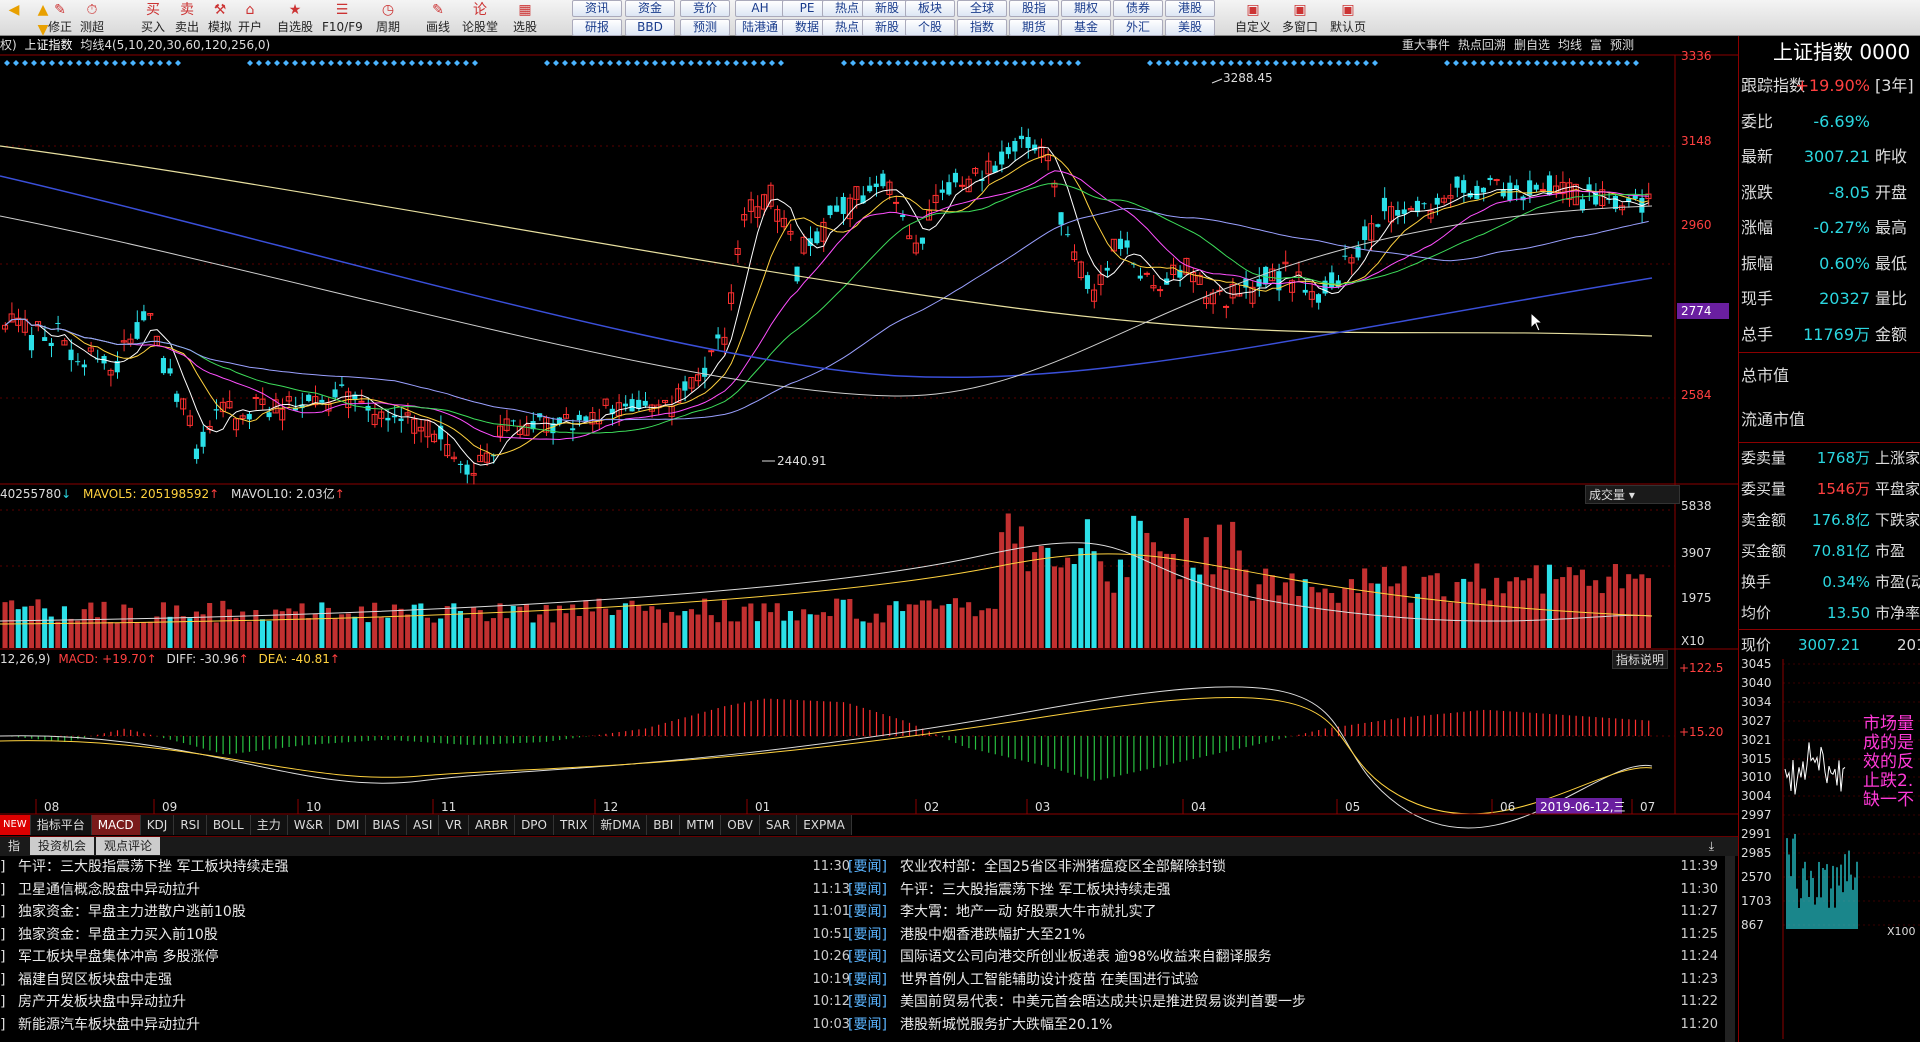 This screenshot has width=1920, height=1042. Describe the element at coordinates (480, 18) in the screenshot. I see `toolbar-item-10: 论论股堂` at that location.